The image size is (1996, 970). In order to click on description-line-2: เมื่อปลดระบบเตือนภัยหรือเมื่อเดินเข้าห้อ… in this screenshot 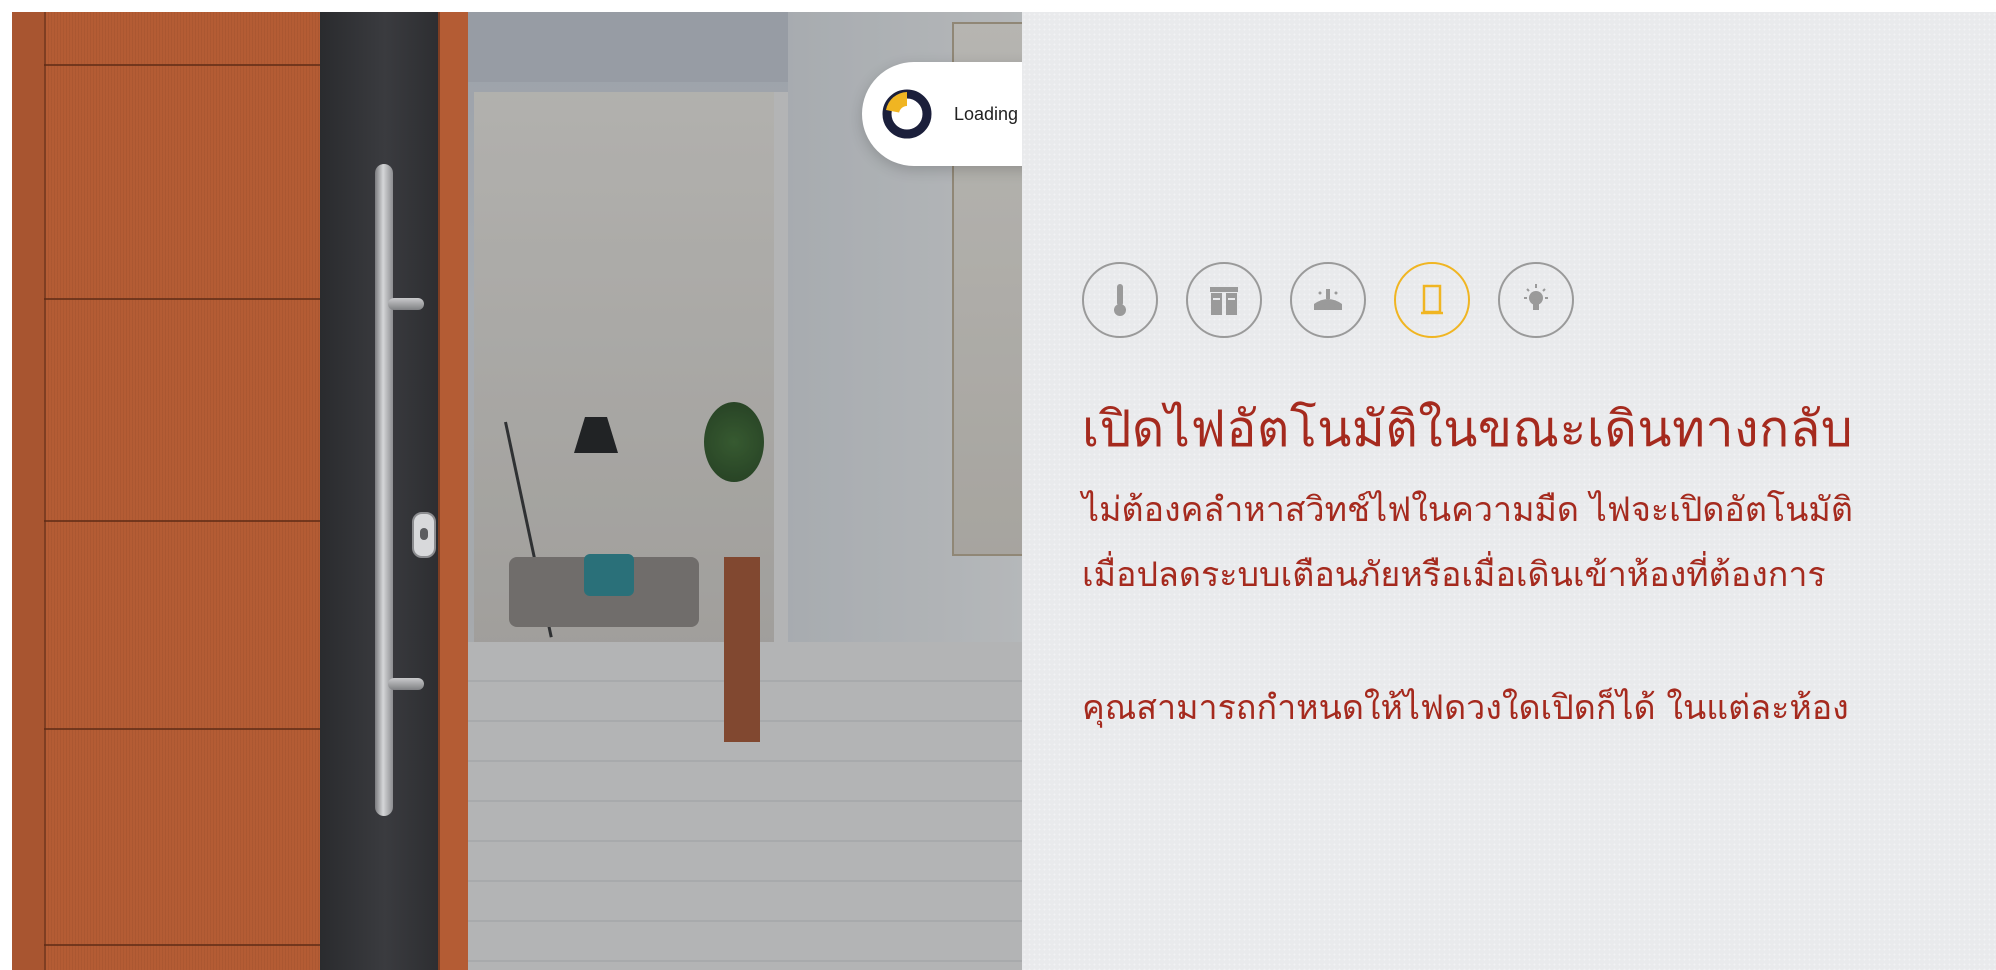, I will do `click(1454, 575)`.